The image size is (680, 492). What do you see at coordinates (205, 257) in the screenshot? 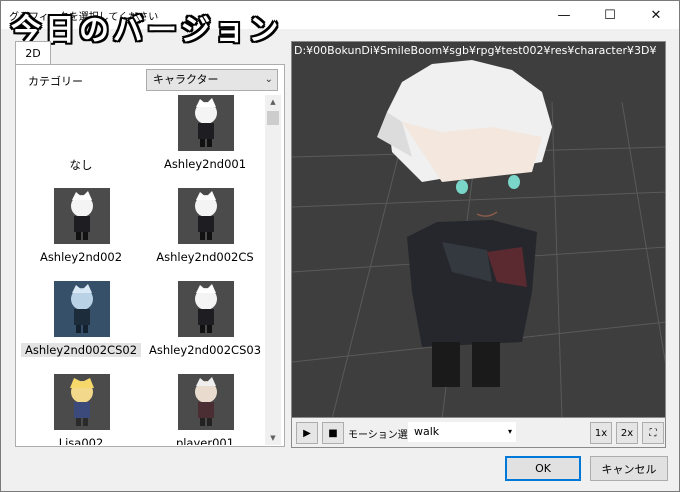
I see `item-label: Ashley2nd002CS` at bounding box center [205, 257].